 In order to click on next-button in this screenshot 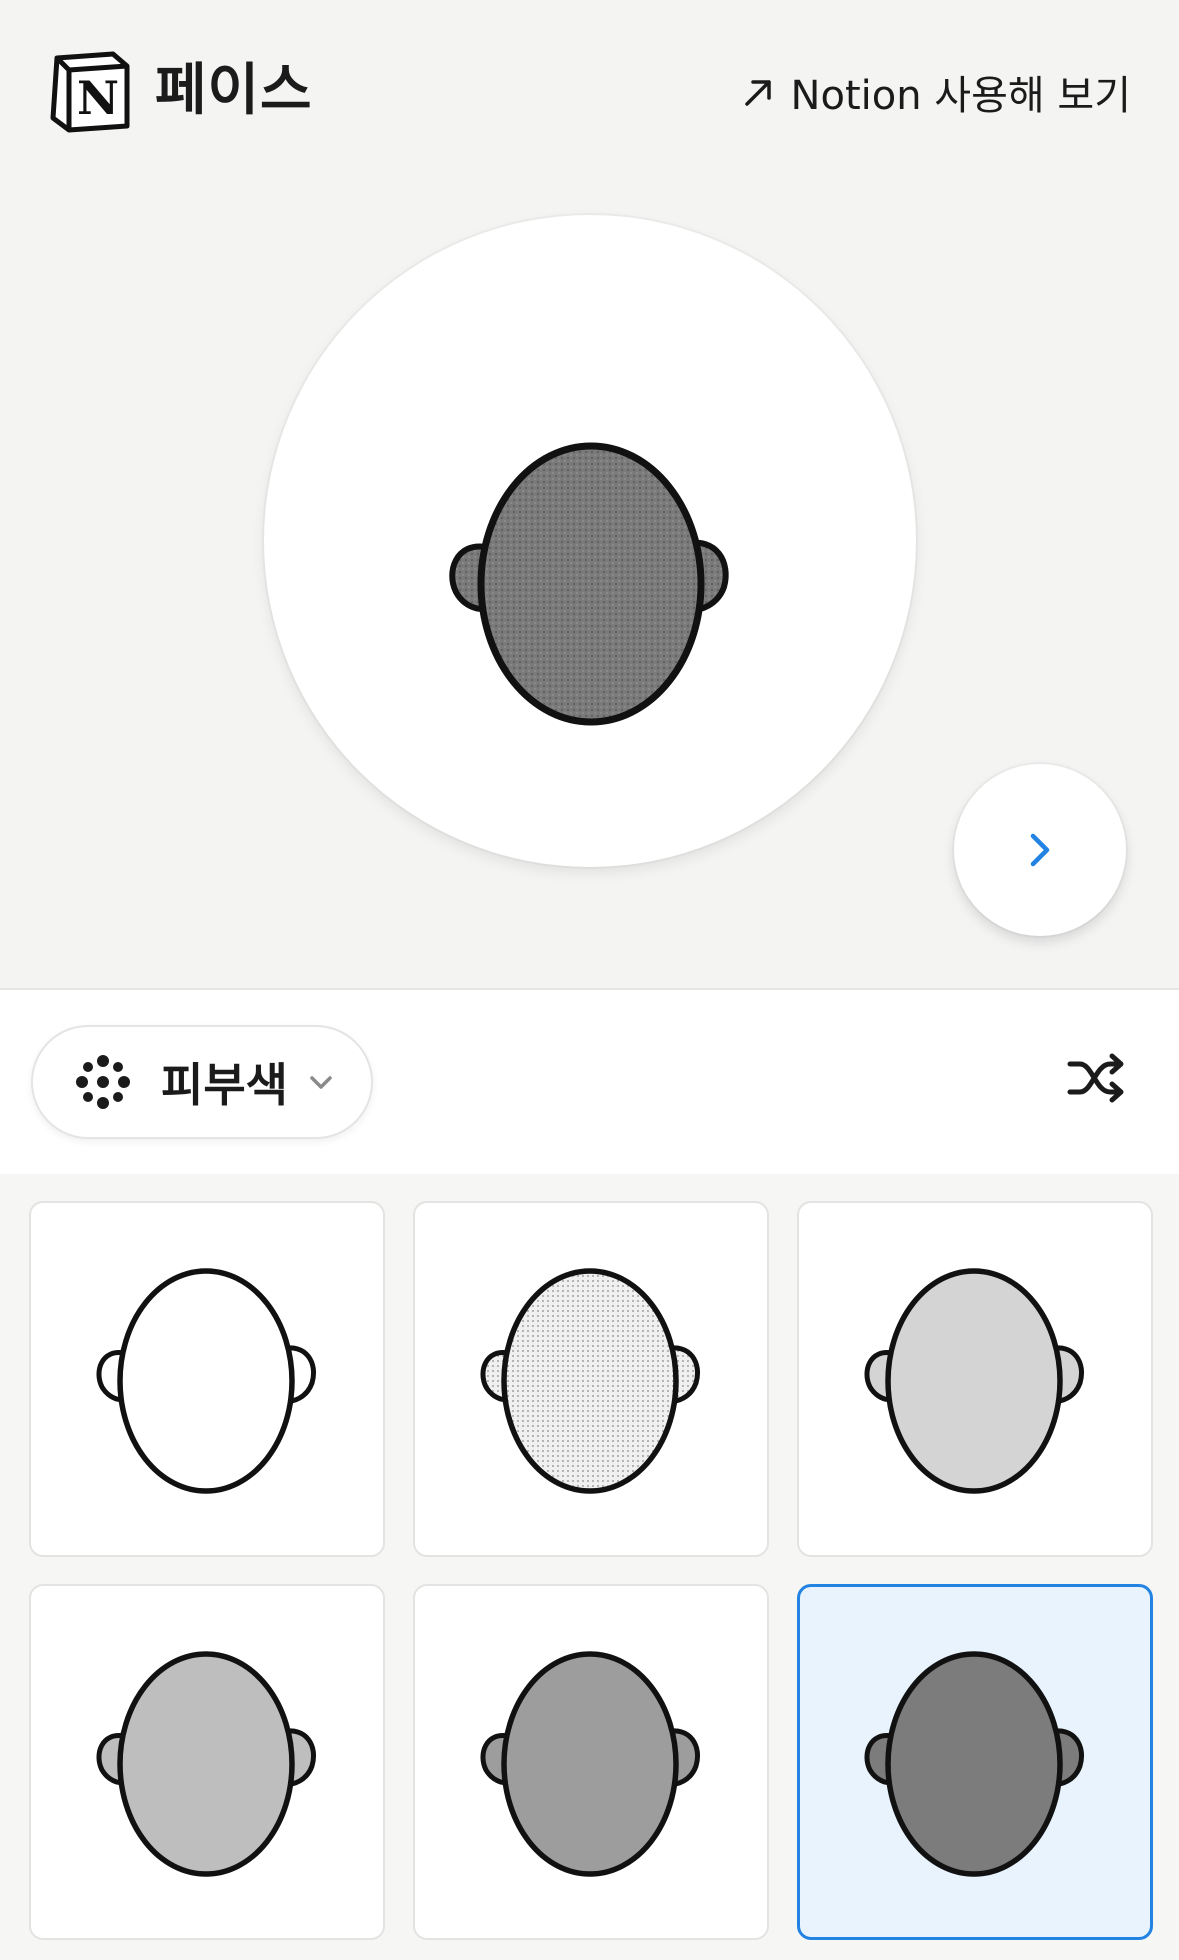, I will do `click(1040, 850)`.